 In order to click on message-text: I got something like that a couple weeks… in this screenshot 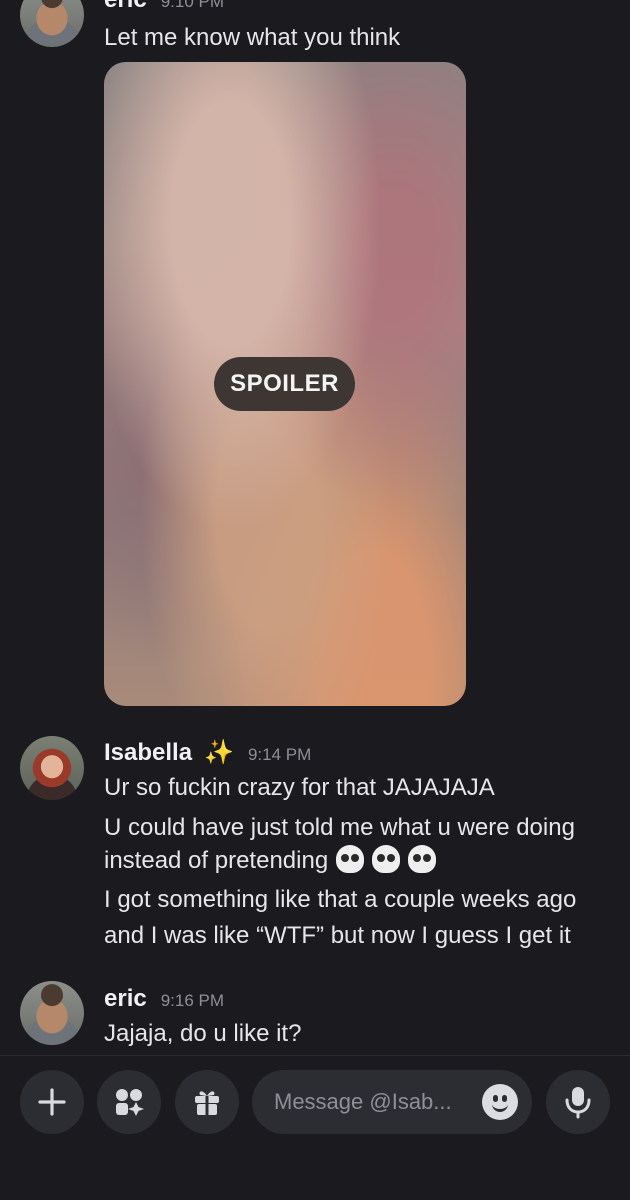, I will do `click(340, 899)`.